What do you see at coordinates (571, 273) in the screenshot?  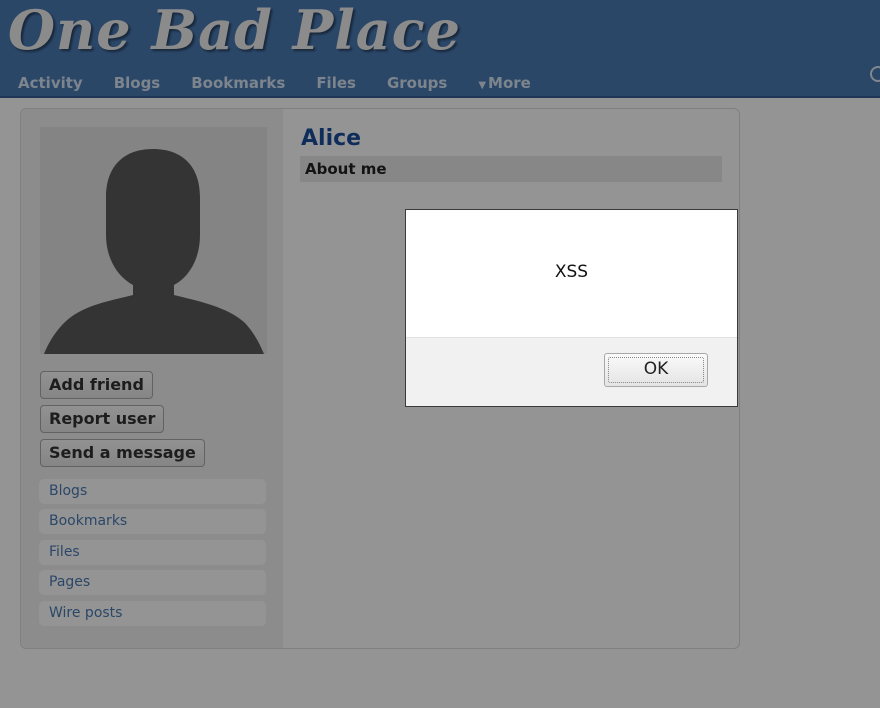 I see `alert-message: XSS` at bounding box center [571, 273].